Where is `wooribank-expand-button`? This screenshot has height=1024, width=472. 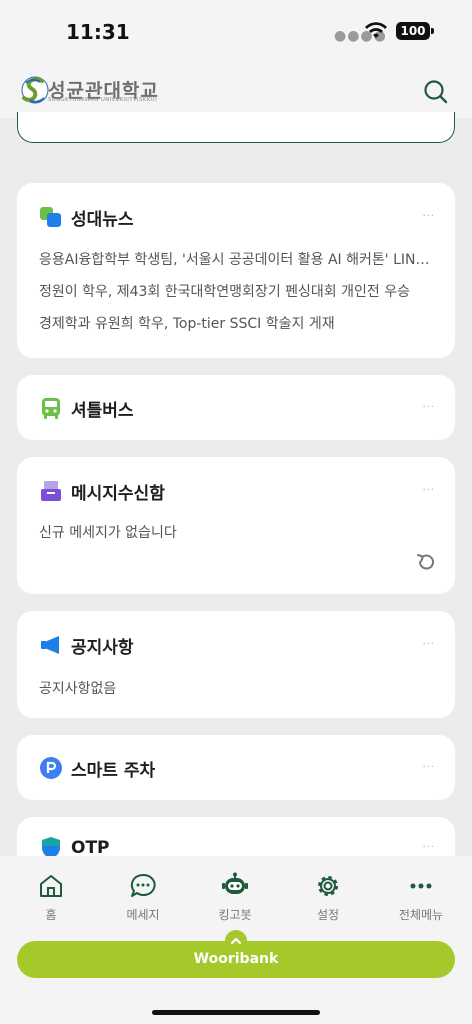
wooribank-expand-button is located at coordinates (236, 941).